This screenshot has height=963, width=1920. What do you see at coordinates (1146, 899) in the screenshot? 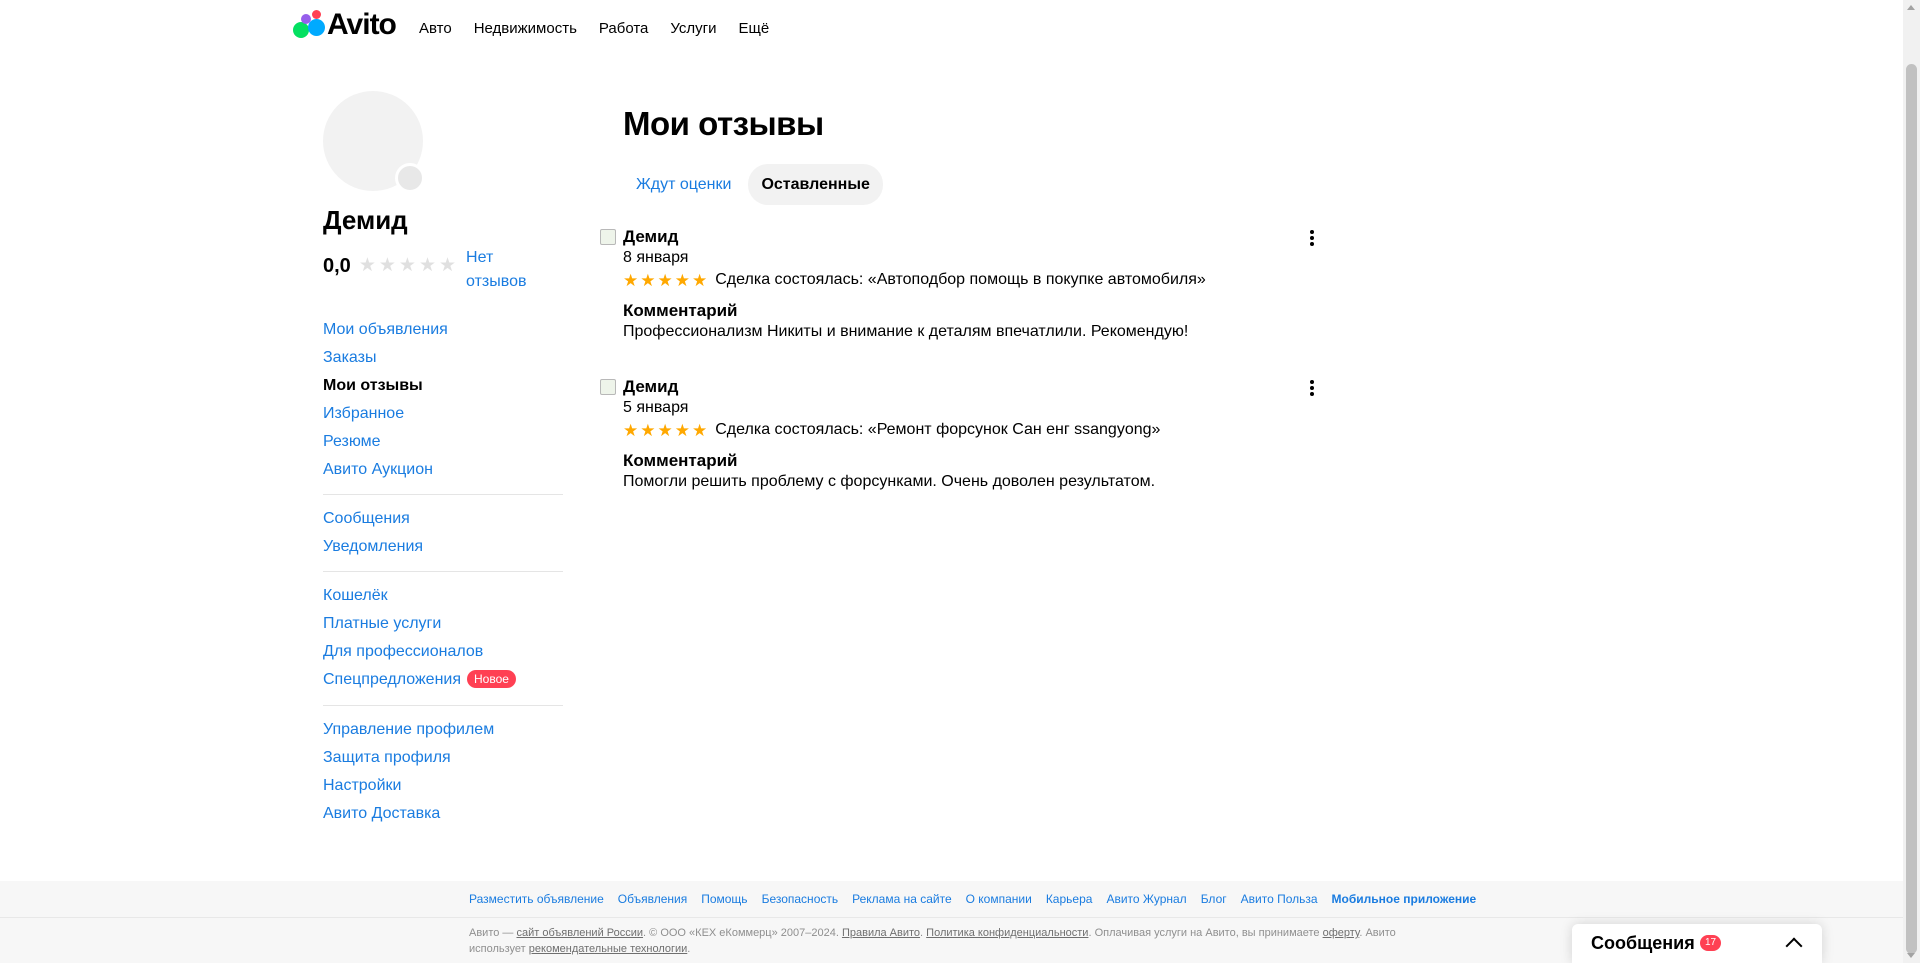
I see `footer-link-journal: Авито Журнал` at bounding box center [1146, 899].